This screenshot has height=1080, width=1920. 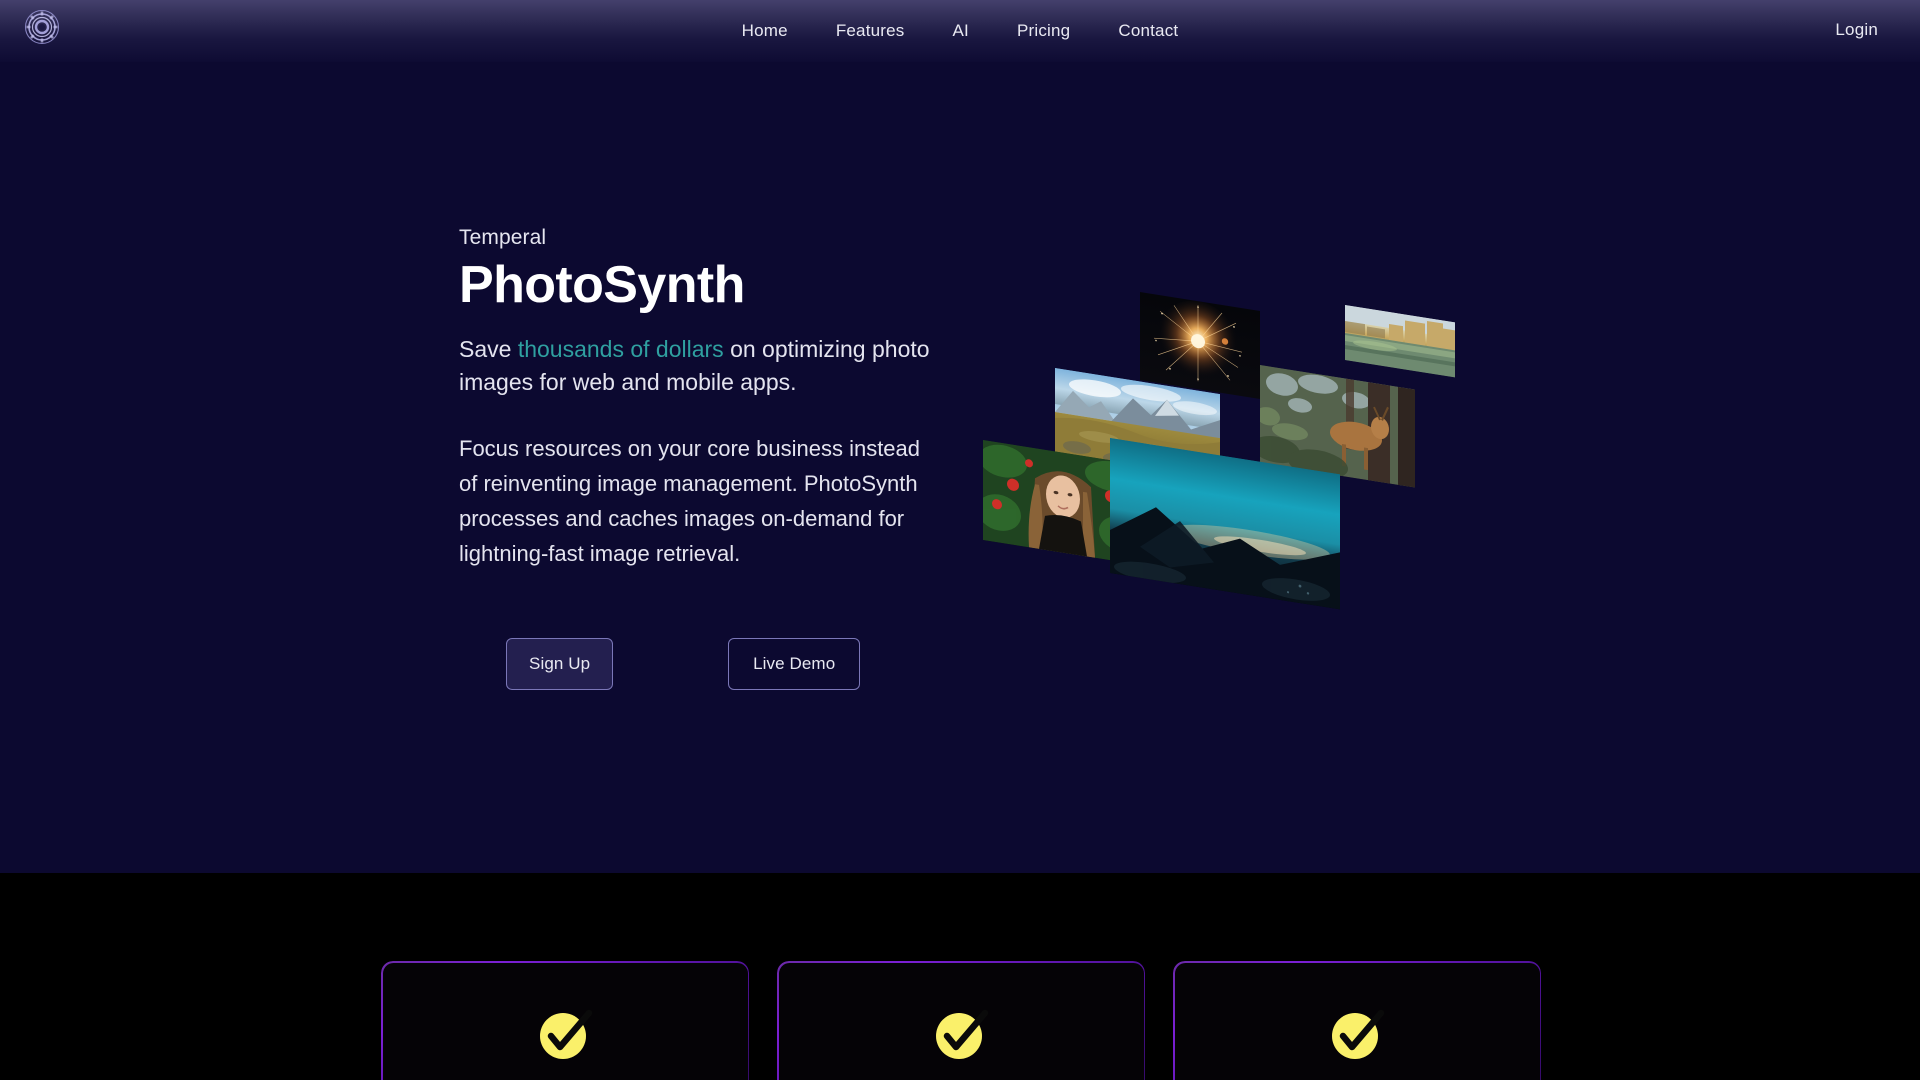 I want to click on nav-link-features: Features, so click(x=870, y=30).